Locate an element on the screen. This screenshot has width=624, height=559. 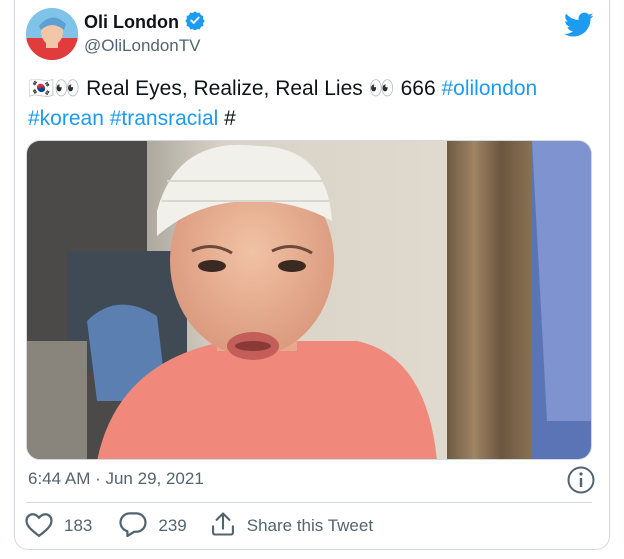
verified-badge-icon is located at coordinates (195, 22).